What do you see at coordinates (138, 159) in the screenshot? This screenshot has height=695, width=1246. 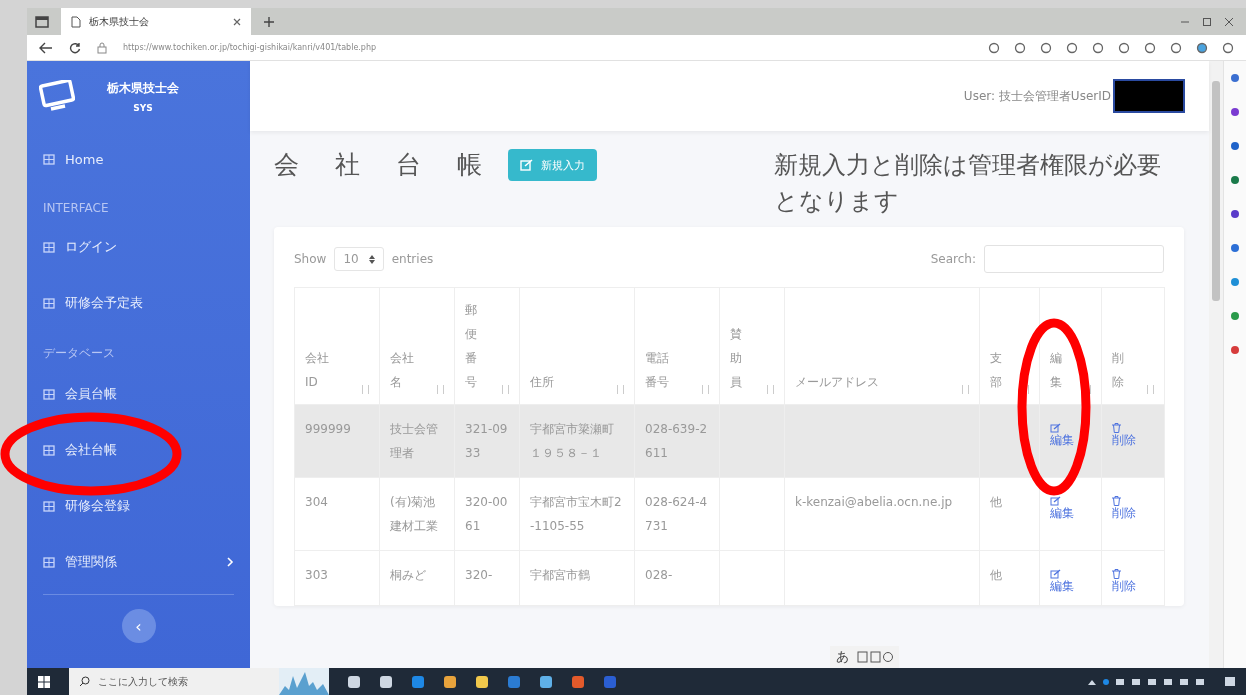 I see `sidebar-item: Home` at bounding box center [138, 159].